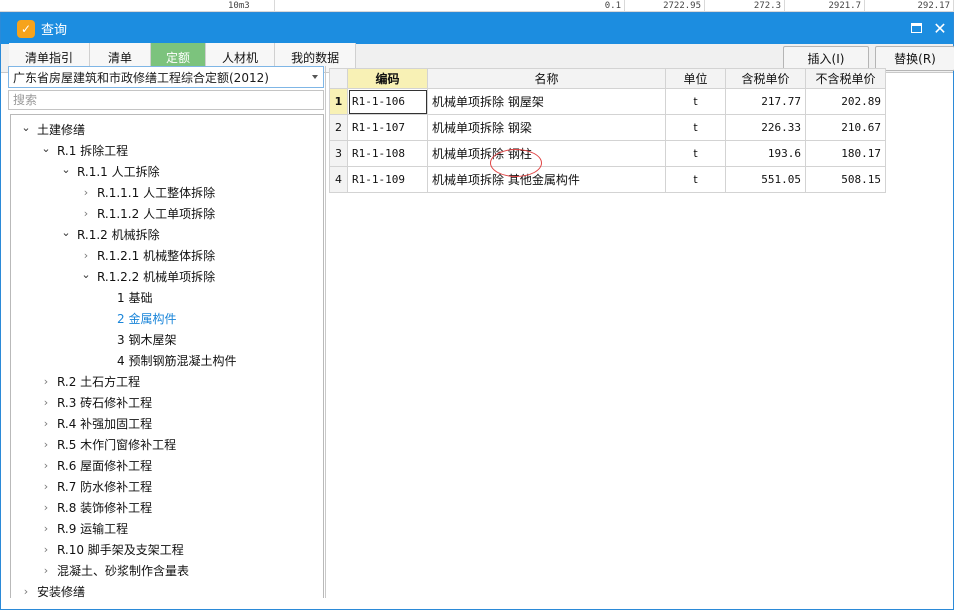 Image resolution: width=954 pixels, height=610 pixels. I want to click on tree-node-label: R.1.2 机械拆除, so click(118, 235).